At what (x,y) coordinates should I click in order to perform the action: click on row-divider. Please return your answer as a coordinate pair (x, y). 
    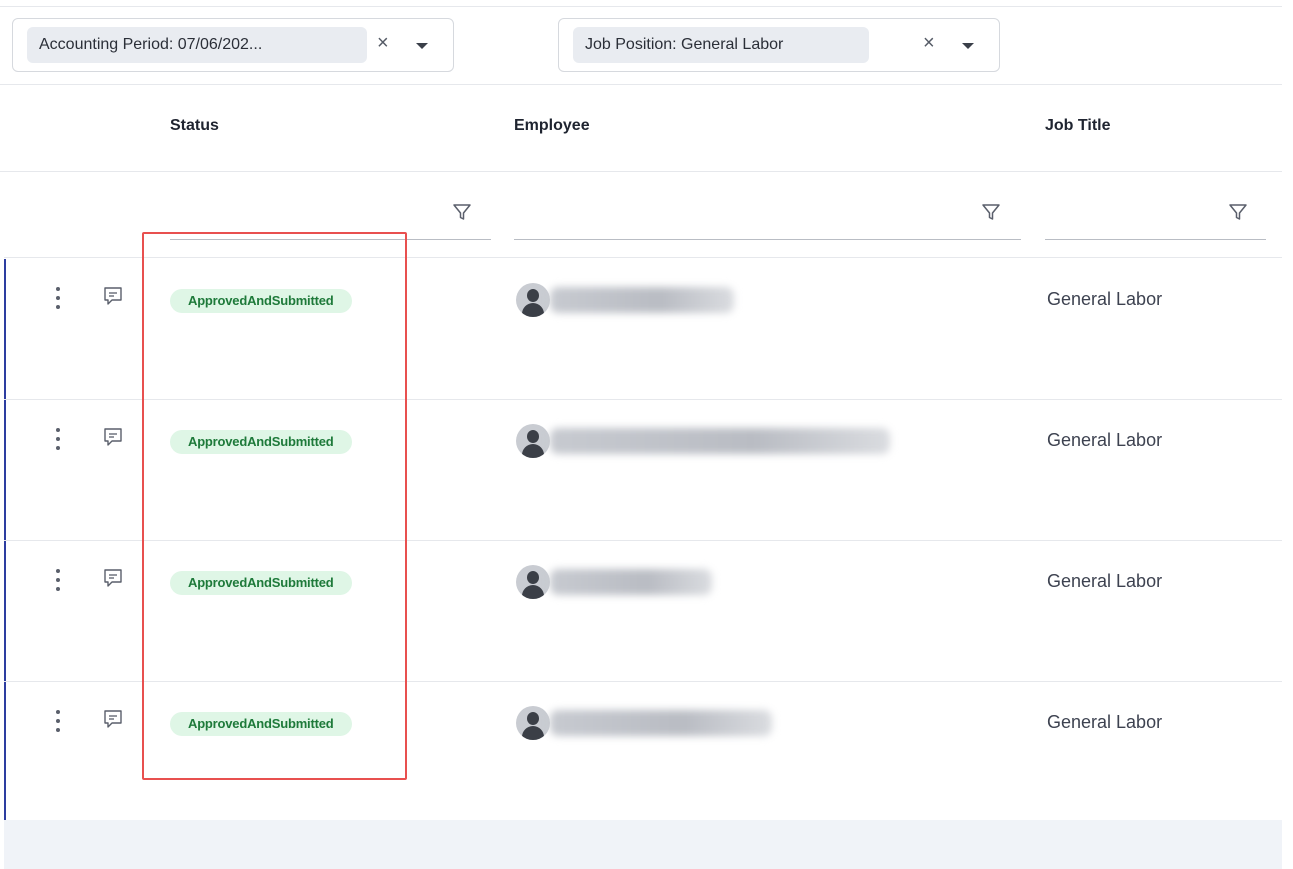
    Looking at the image, I should click on (643, 257).